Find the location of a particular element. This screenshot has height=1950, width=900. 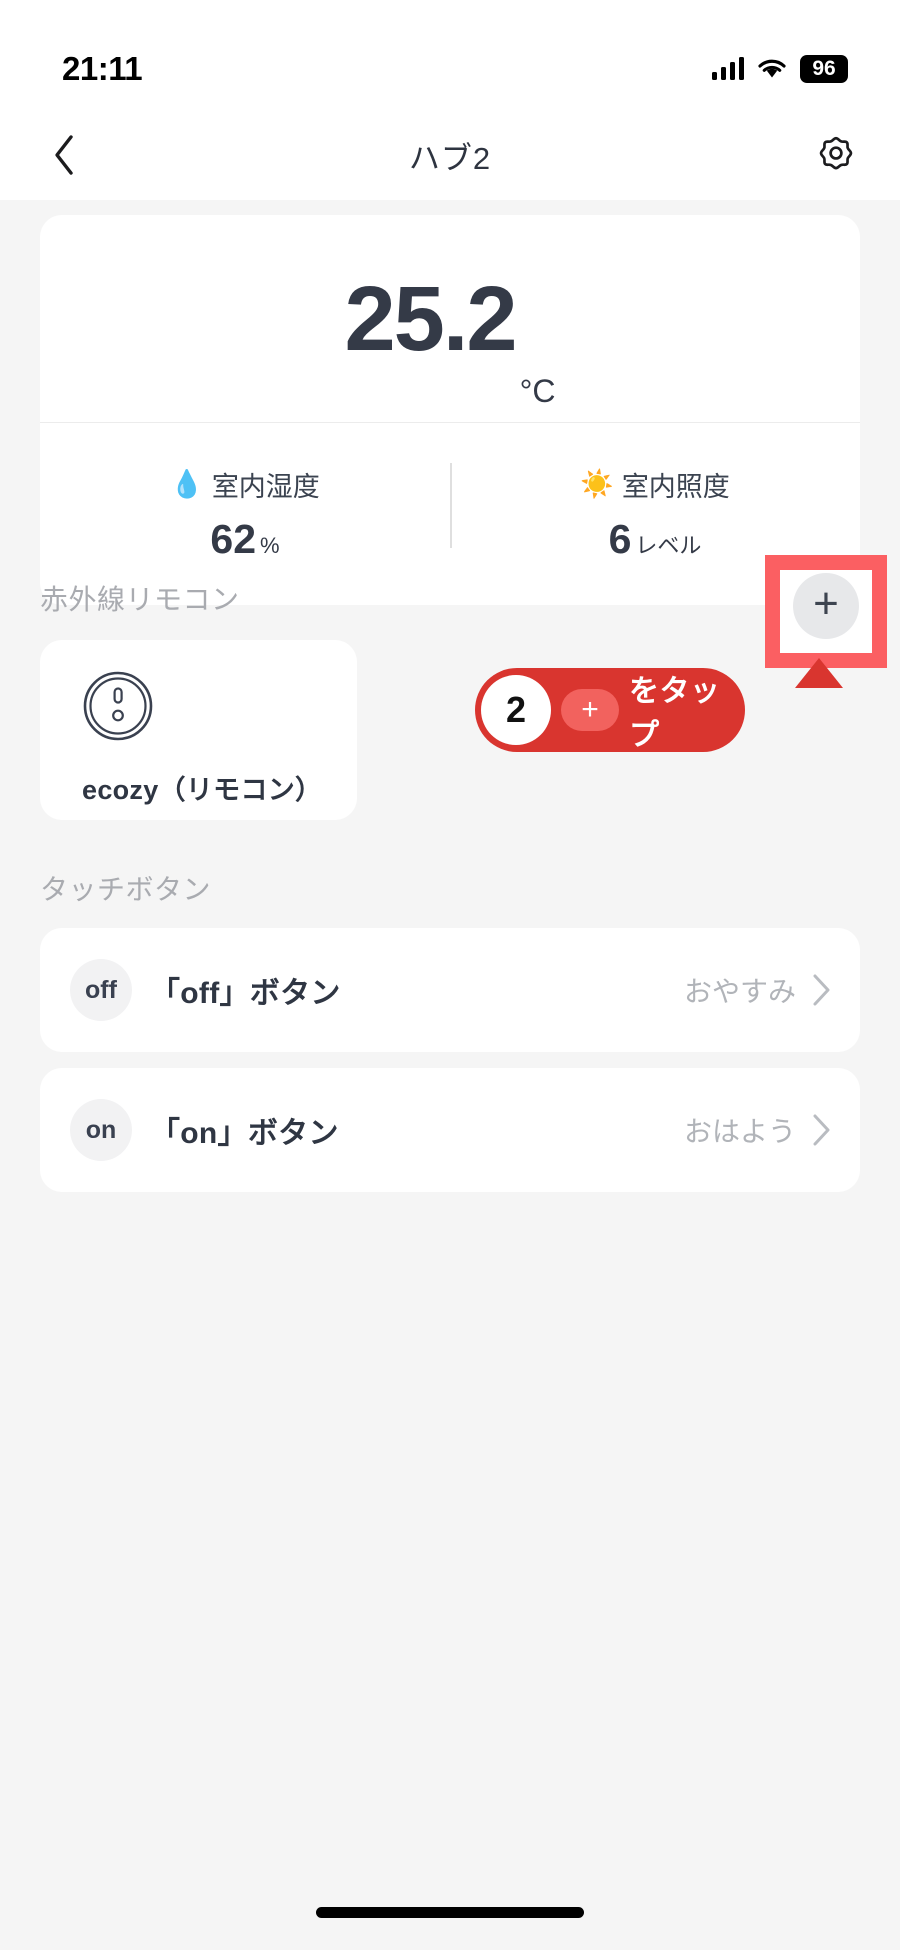

back-button is located at coordinates (64, 155).